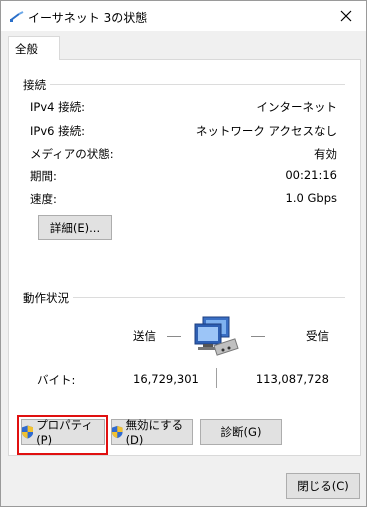 The height and width of the screenshot is (507, 367). I want to click on sent-dash, so click(174, 336).